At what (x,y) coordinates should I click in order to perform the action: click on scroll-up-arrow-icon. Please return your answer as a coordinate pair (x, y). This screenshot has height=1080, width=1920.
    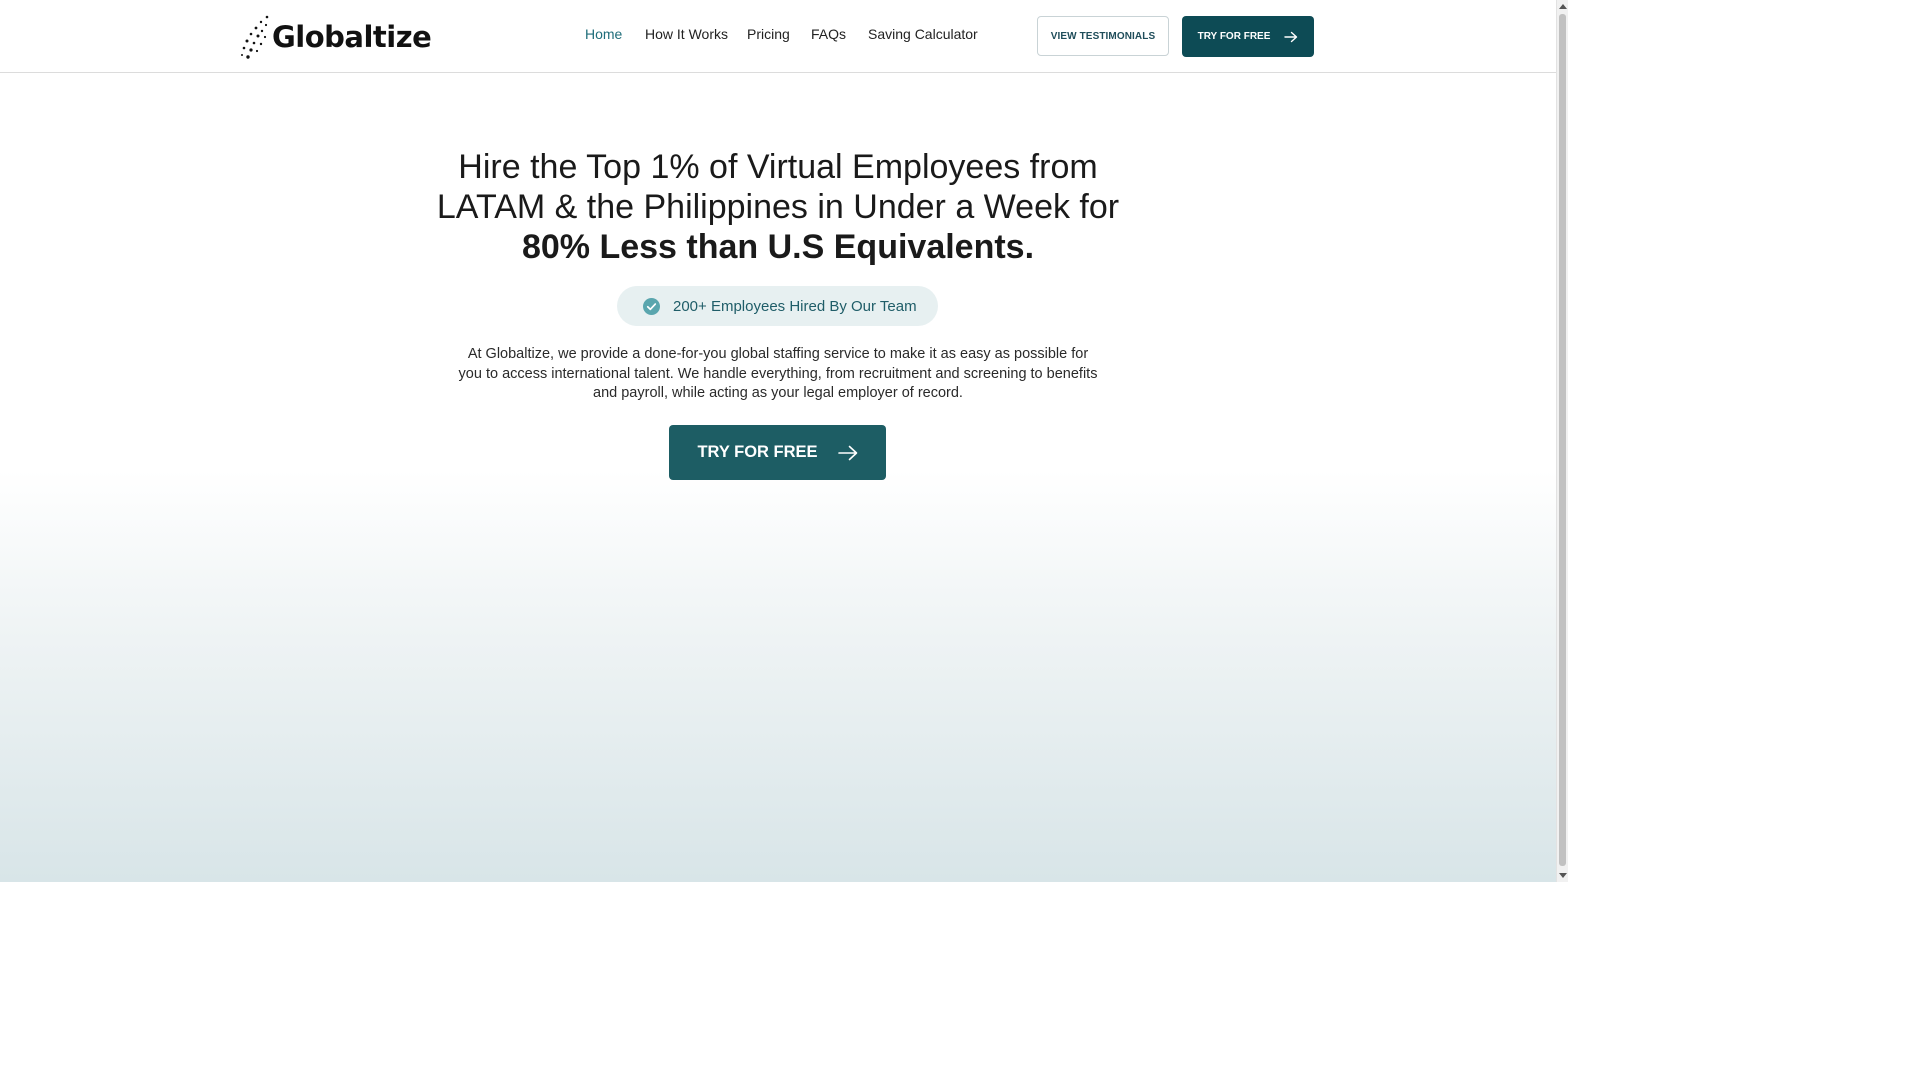
    Looking at the image, I should click on (1563, 6).